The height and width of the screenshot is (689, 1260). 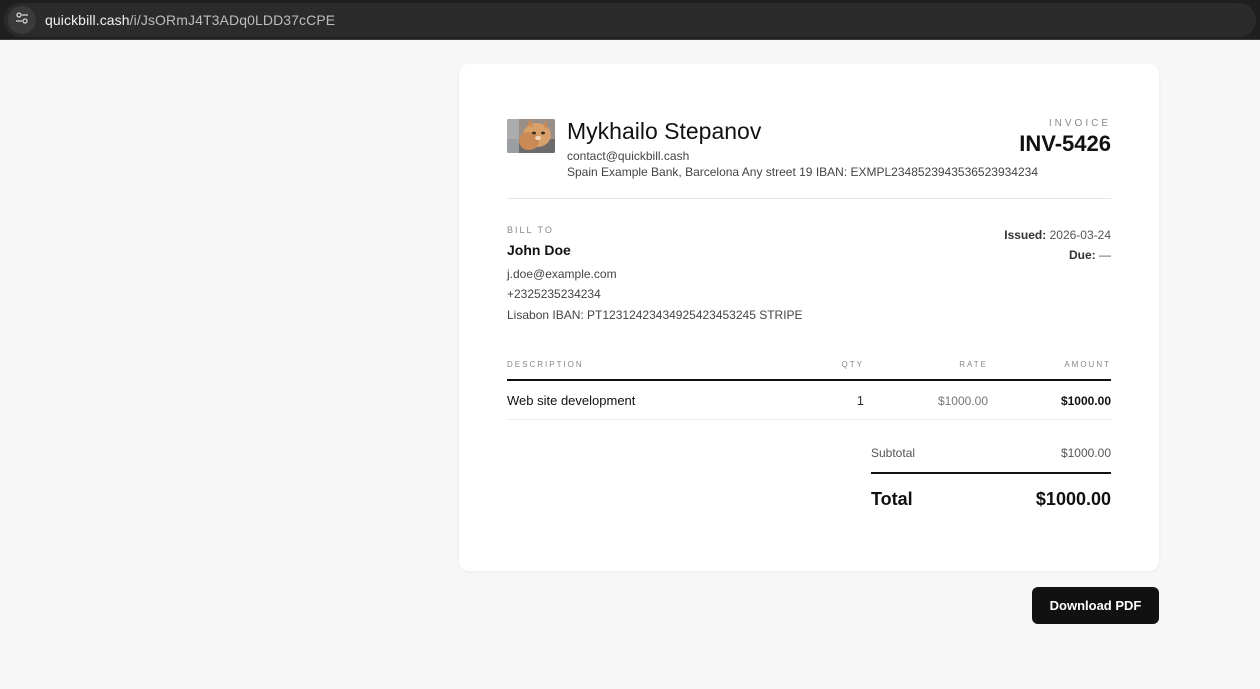 What do you see at coordinates (571, 400) in the screenshot?
I see `item-description: Web site development` at bounding box center [571, 400].